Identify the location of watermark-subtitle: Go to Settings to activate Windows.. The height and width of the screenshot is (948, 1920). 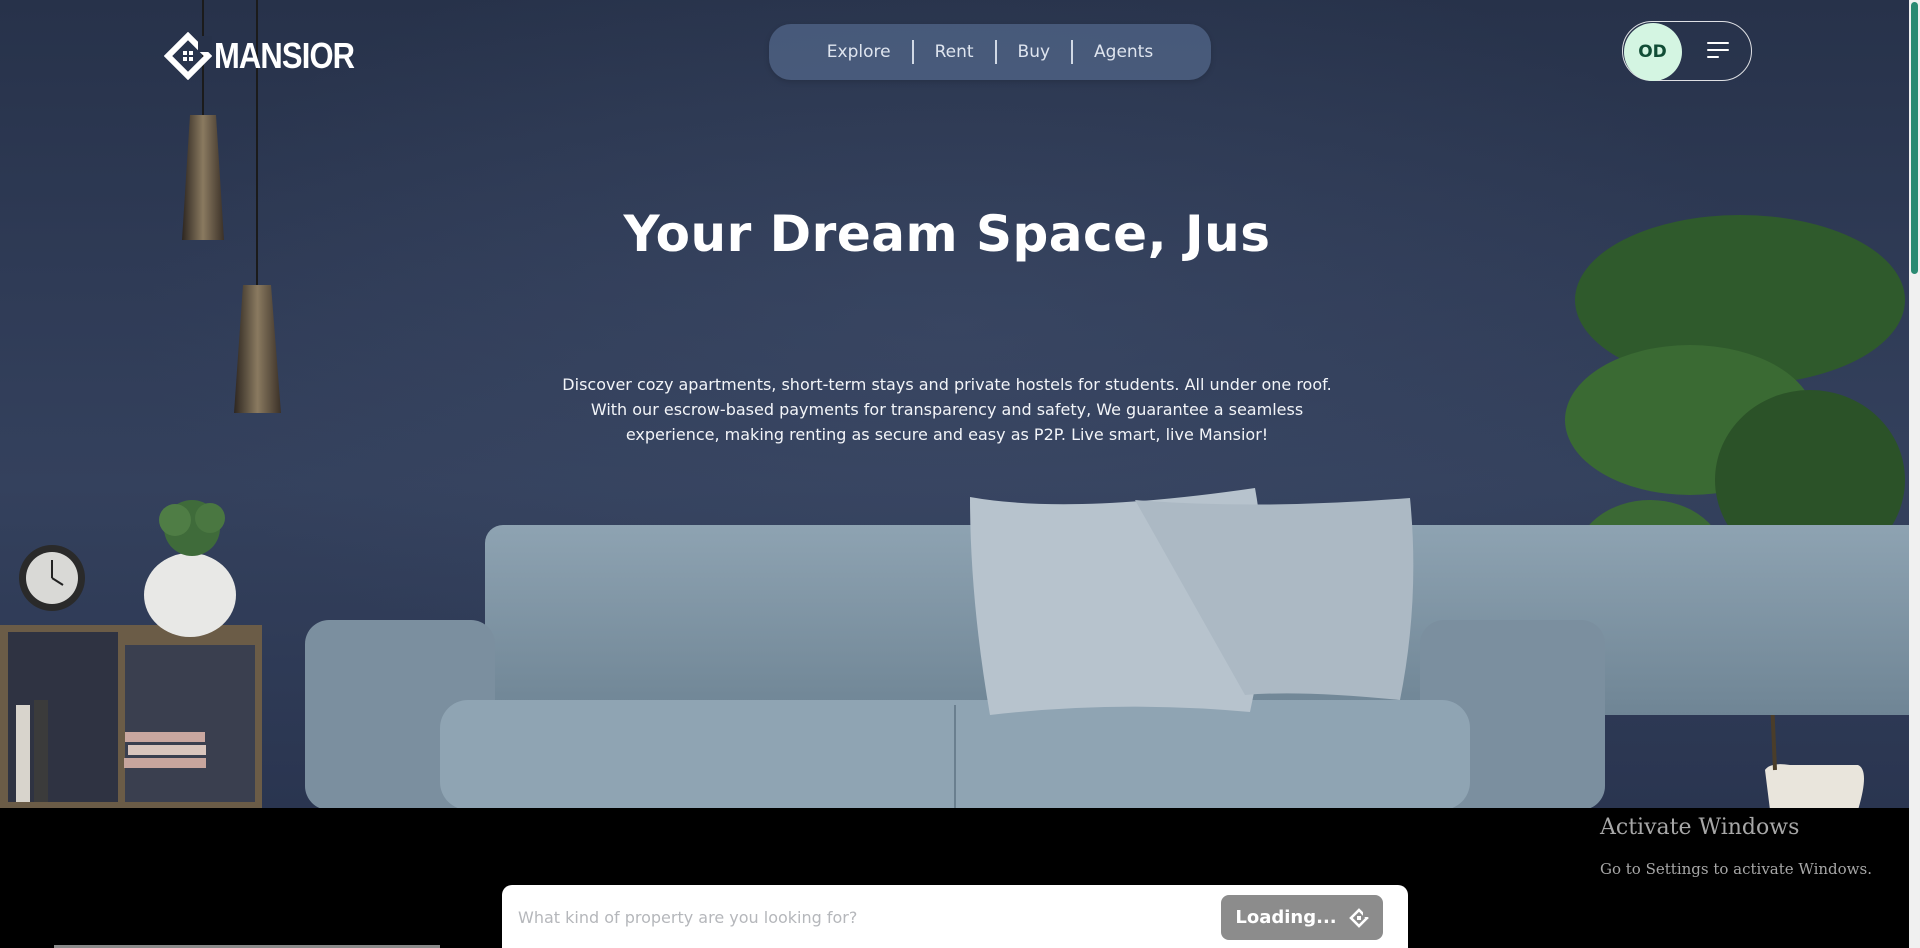
(1736, 869).